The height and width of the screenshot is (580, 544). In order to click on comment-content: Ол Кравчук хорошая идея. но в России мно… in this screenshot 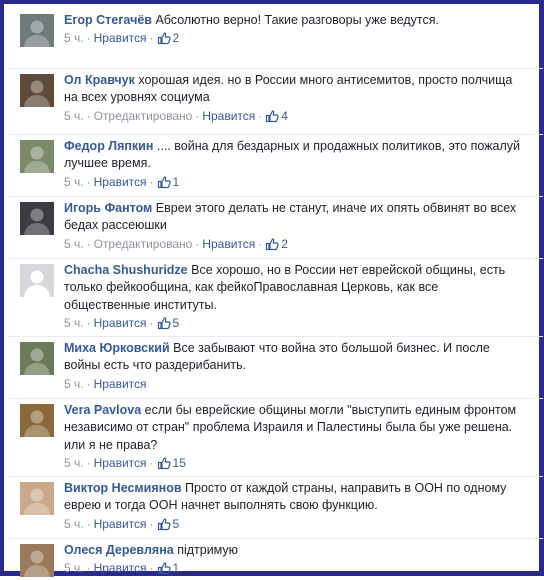, I will do `click(293, 89)`.